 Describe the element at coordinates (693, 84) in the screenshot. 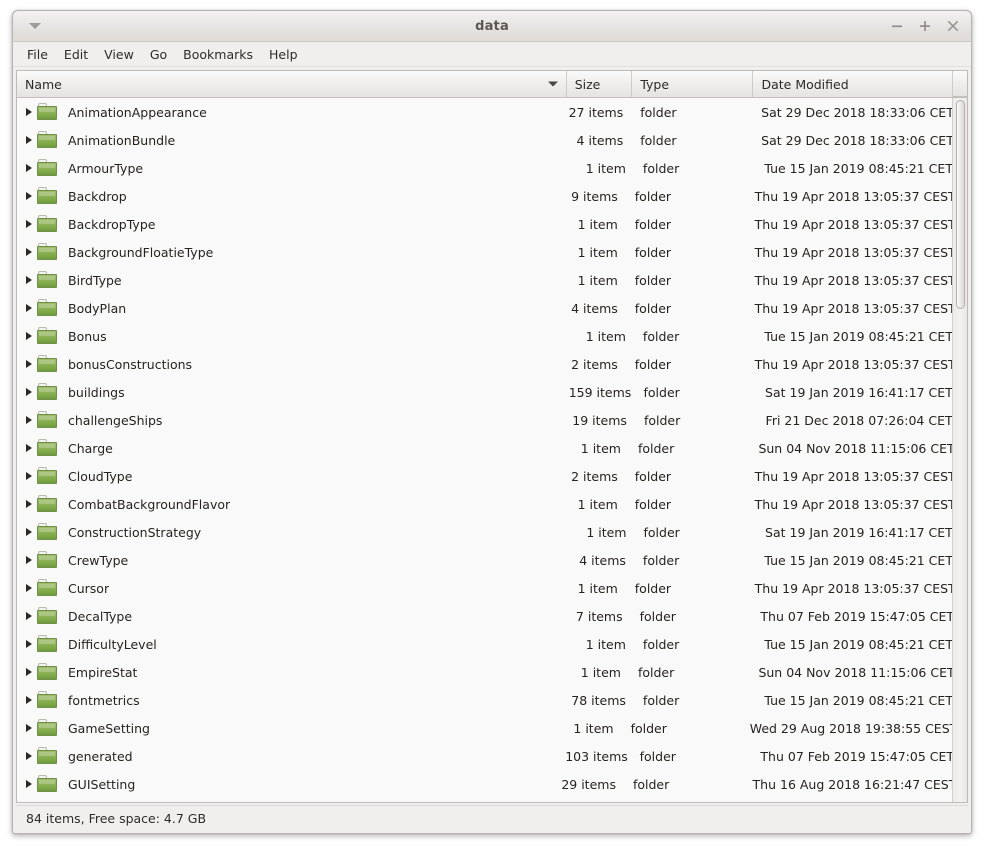

I see `column-header-type: Type` at that location.